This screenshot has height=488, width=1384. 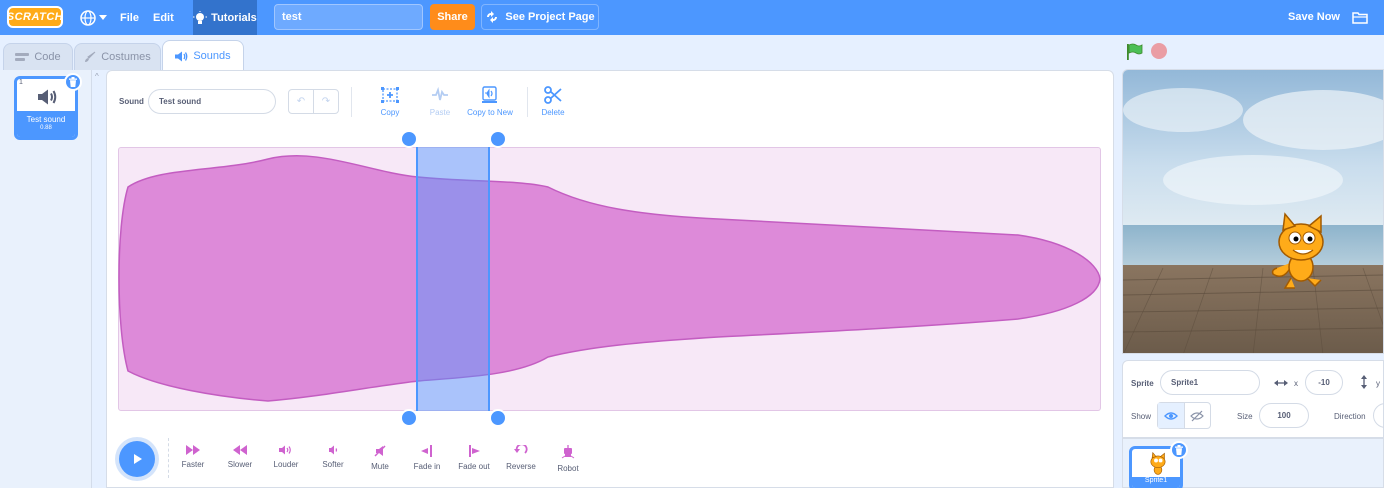 What do you see at coordinates (103, 17) in the screenshot?
I see `caret-down-icon` at bounding box center [103, 17].